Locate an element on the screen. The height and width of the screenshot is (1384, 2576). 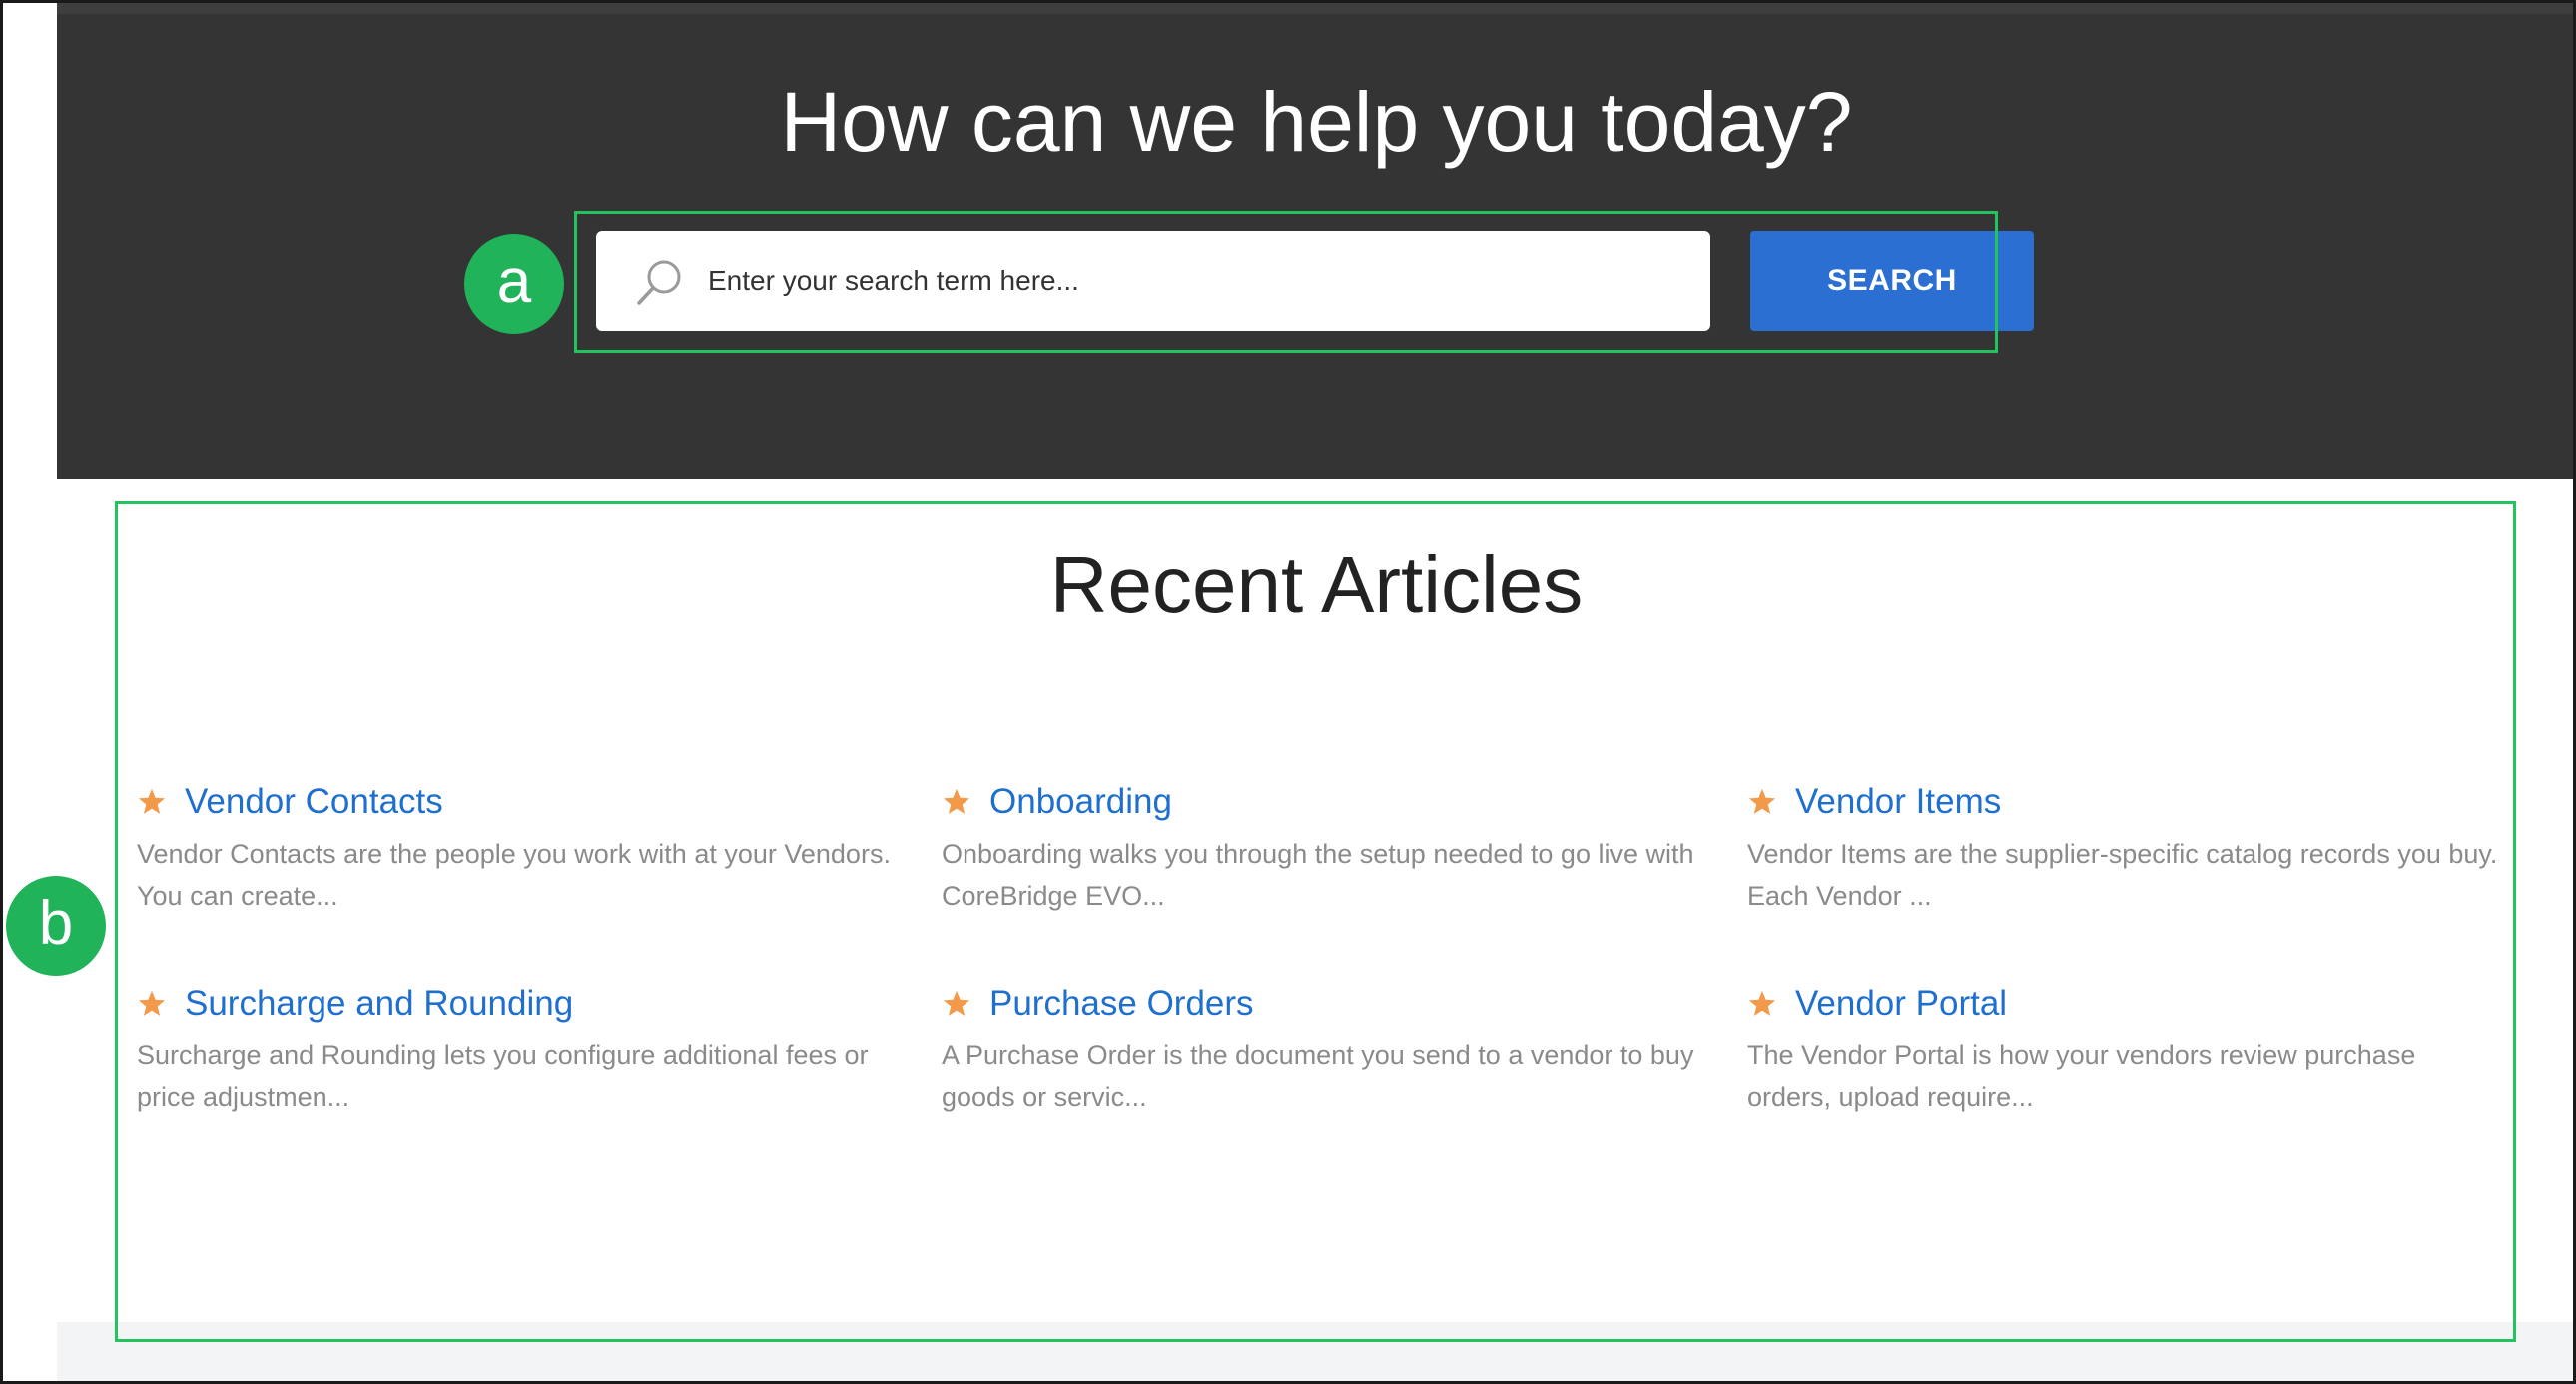
recent-articles-title: Recent Articles is located at coordinates (1317, 584).